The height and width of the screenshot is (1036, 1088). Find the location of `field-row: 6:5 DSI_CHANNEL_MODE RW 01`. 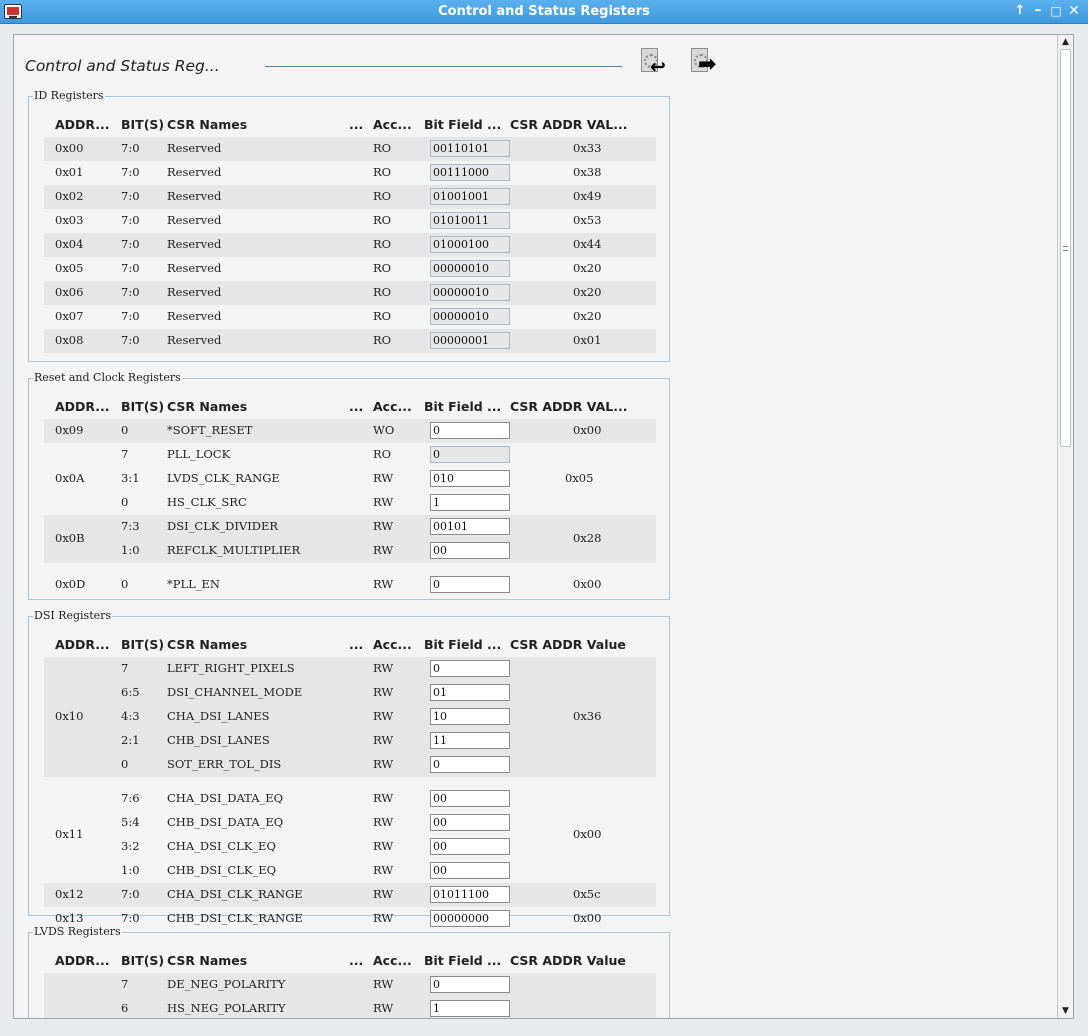

field-row: 6:5 DSI_CHANNEL_MODE RW 01 is located at coordinates (349, 693).